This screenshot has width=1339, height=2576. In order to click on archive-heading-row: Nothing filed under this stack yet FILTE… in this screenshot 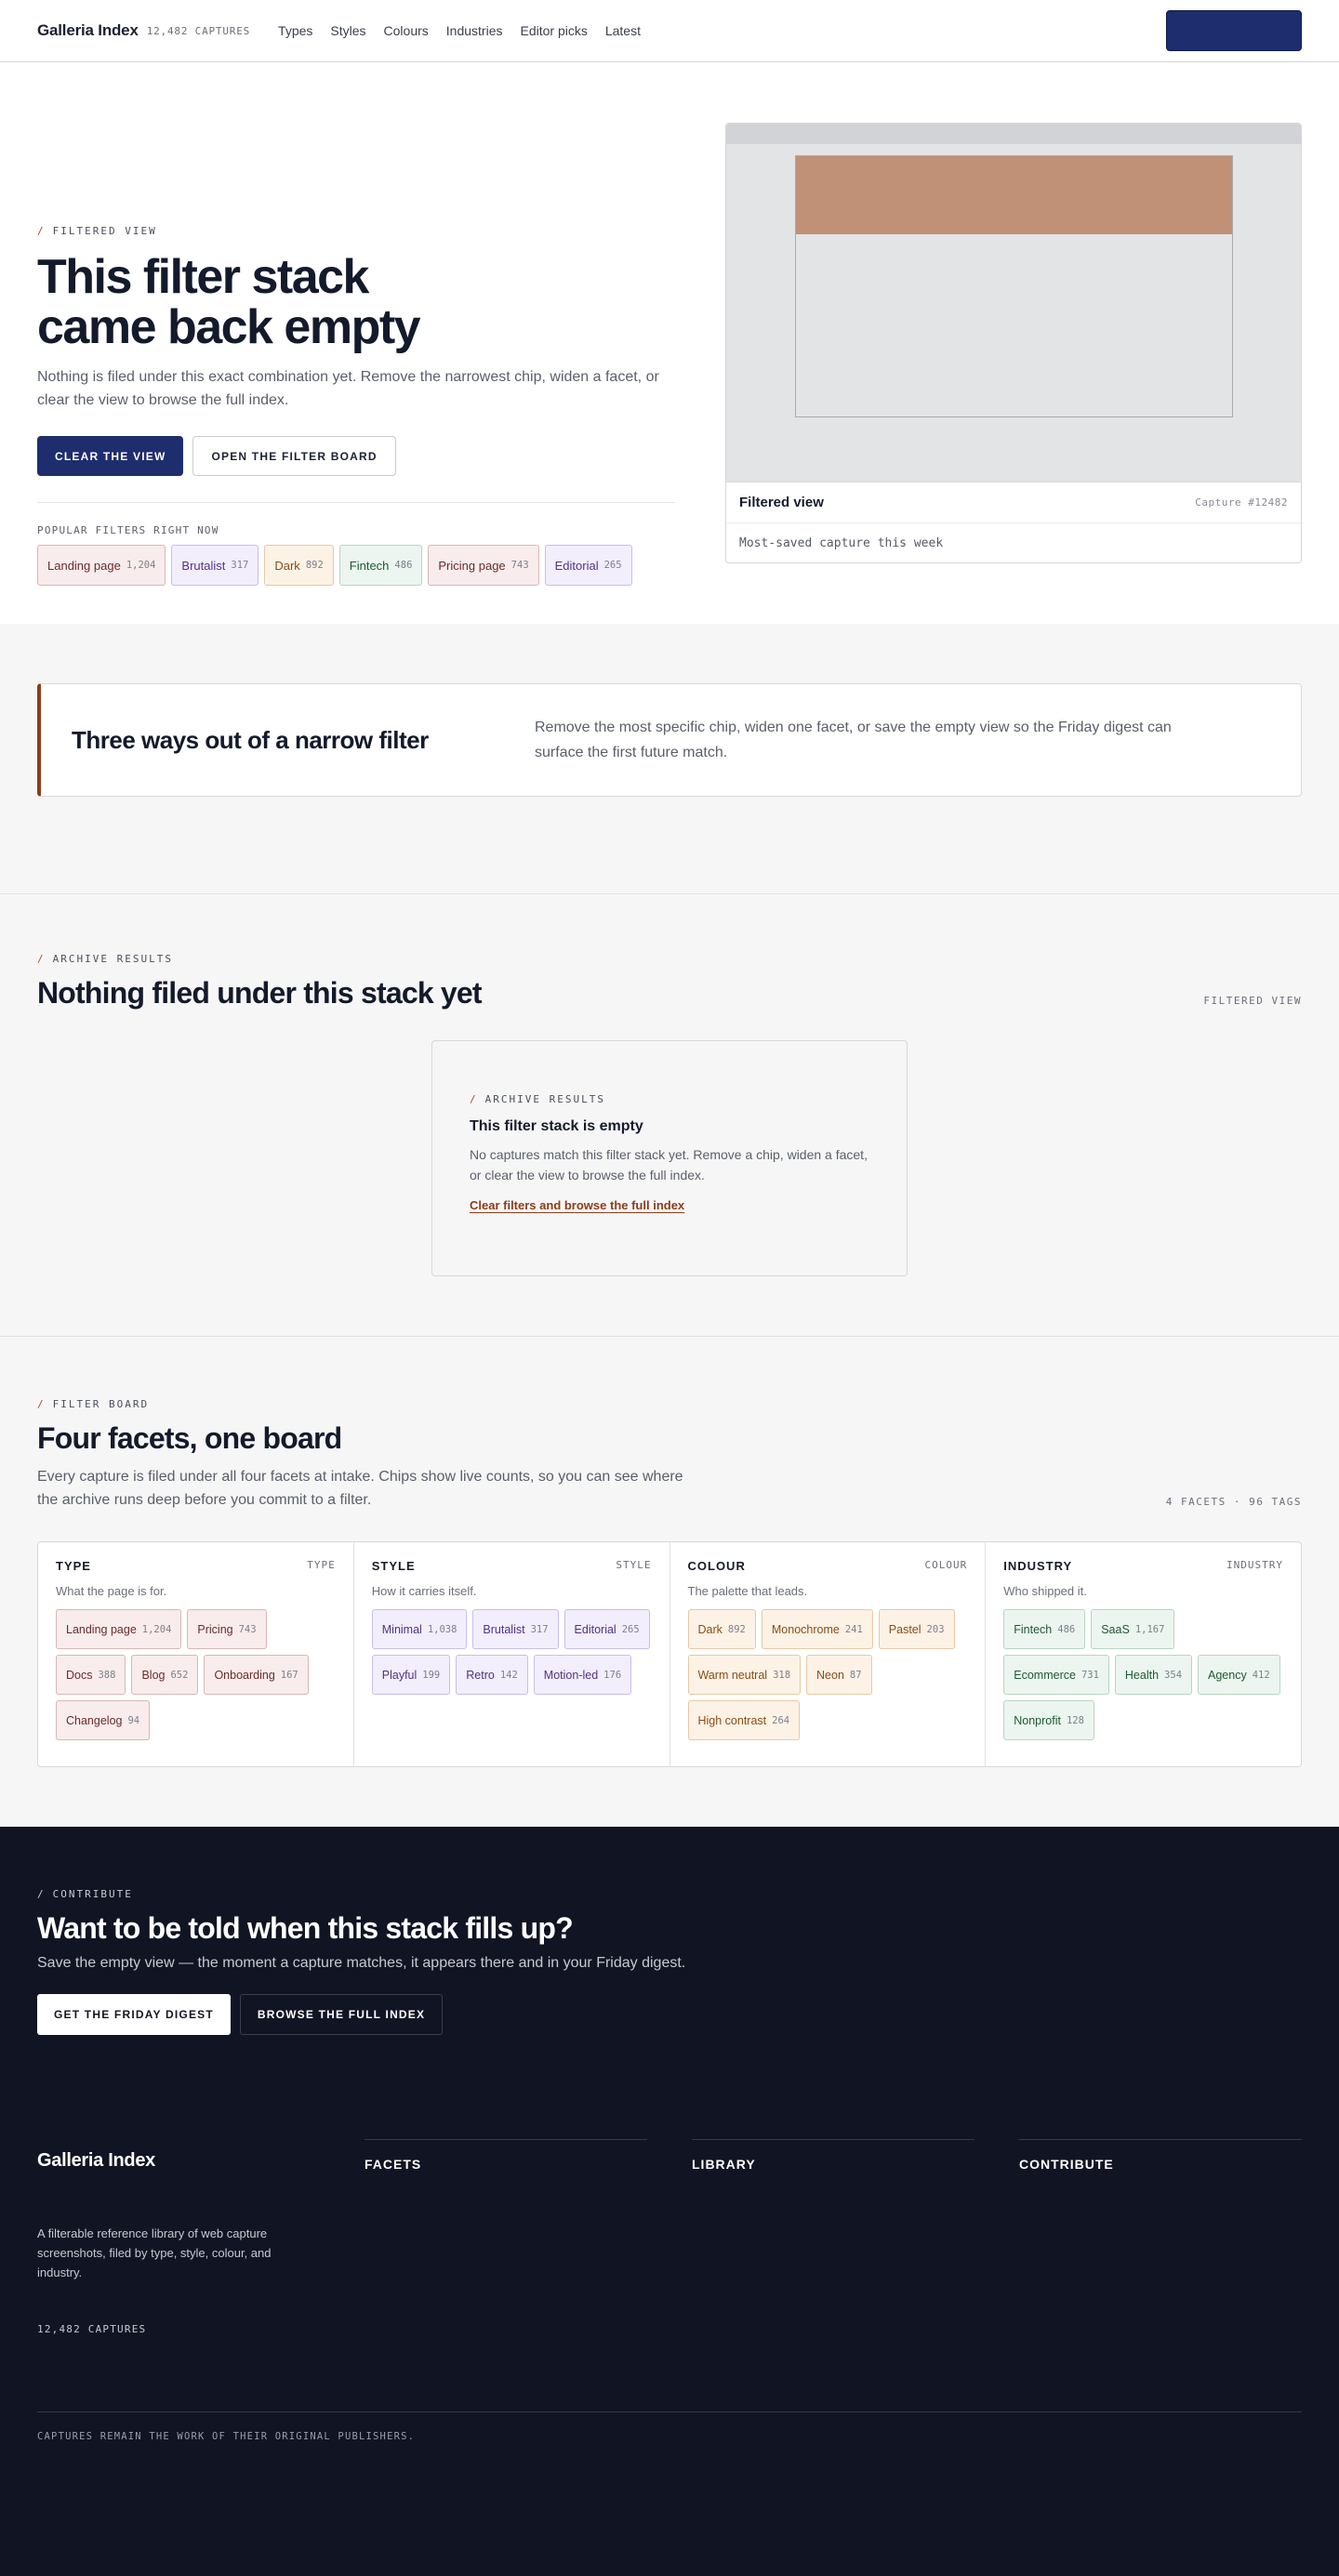, I will do `click(669, 988)`.